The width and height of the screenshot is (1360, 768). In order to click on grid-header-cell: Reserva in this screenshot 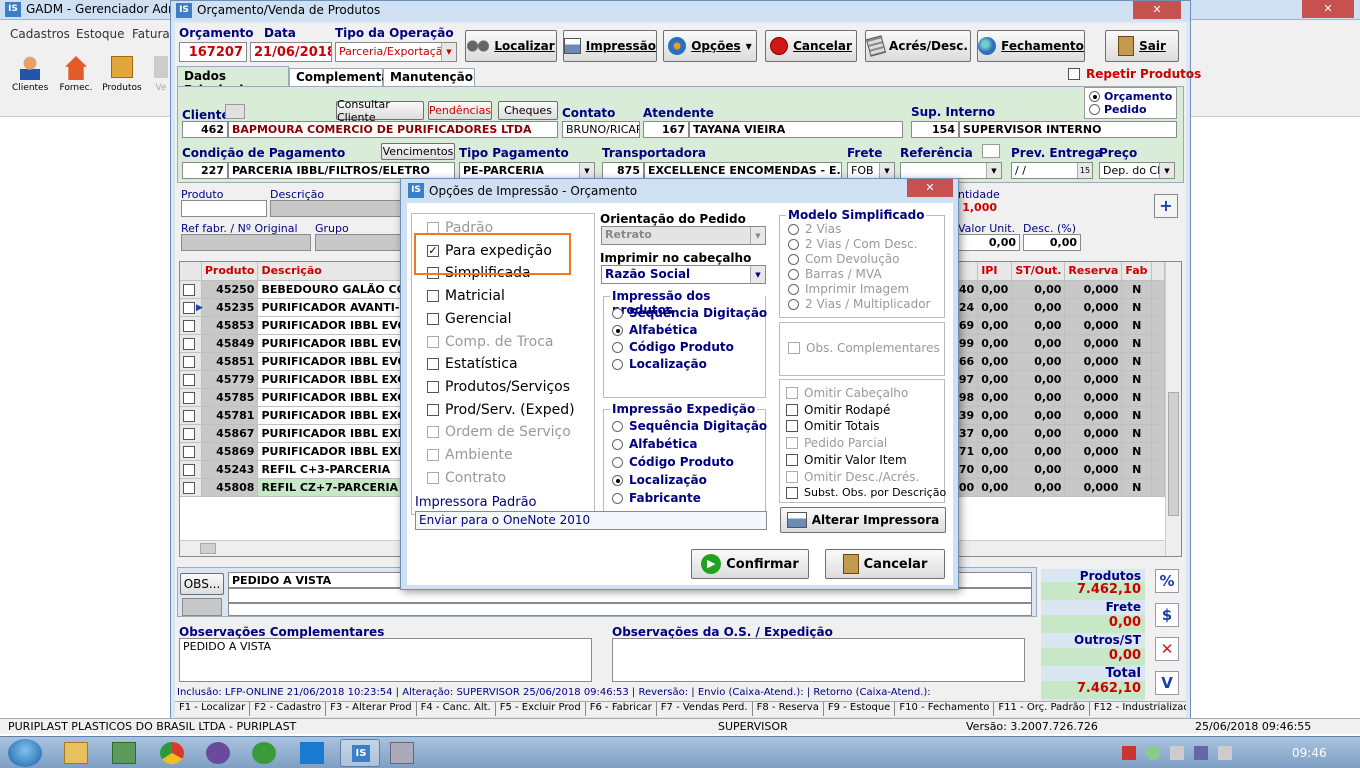, I will do `click(1093, 271)`.